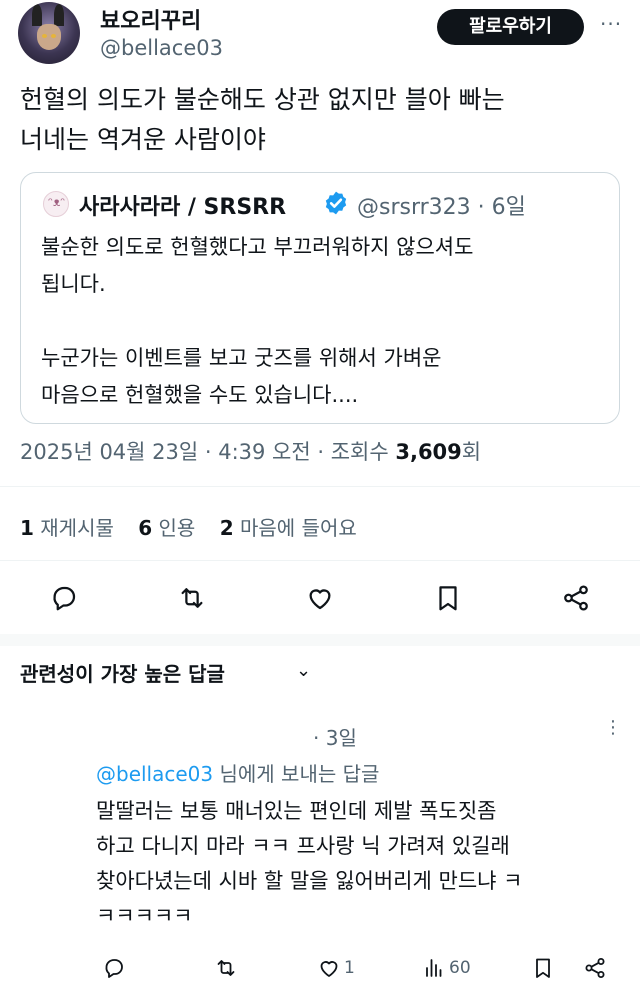 This screenshot has height=982, width=640. Describe the element at coordinates (154, 774) in the screenshot. I see `replying-to-handle: @bellace03` at that location.